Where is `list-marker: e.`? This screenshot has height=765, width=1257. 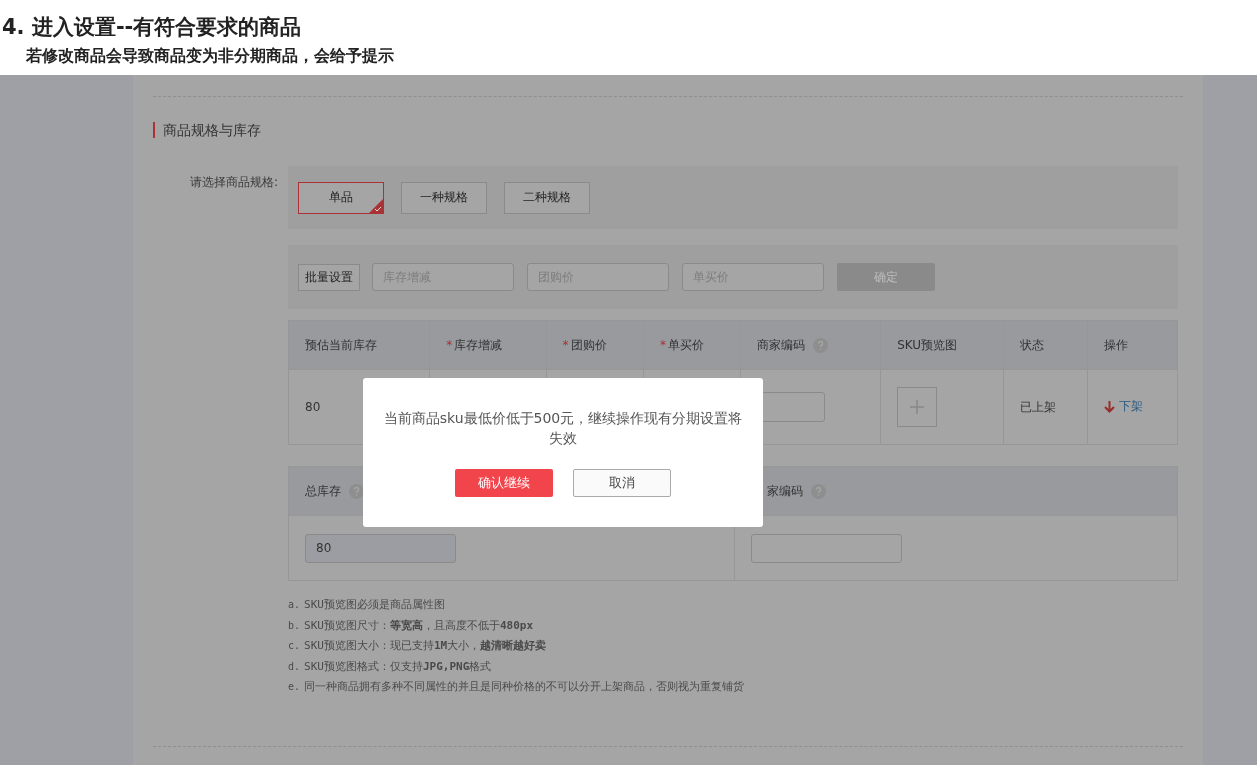
list-marker: e. is located at coordinates (294, 686).